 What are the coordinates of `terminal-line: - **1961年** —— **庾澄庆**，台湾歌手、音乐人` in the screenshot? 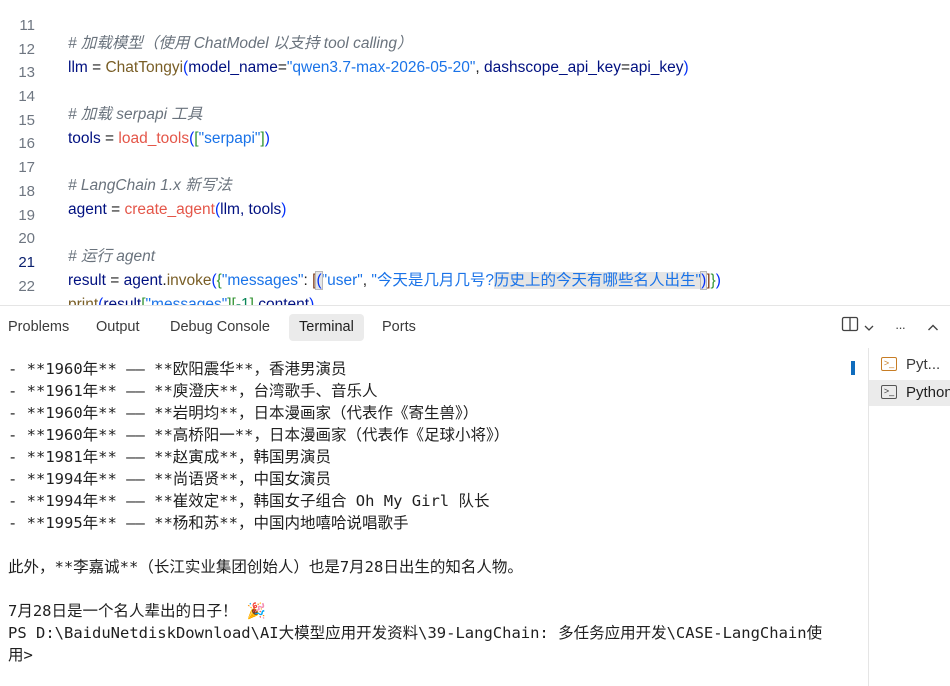 It's located at (193, 391).